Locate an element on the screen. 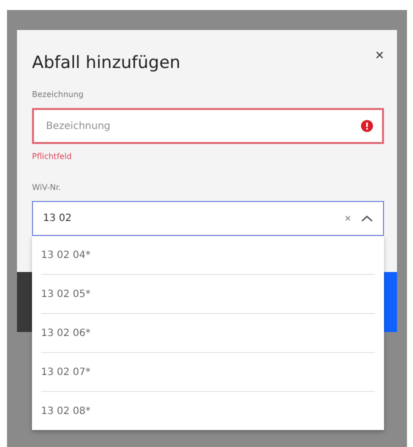  close-button: × is located at coordinates (379, 55).